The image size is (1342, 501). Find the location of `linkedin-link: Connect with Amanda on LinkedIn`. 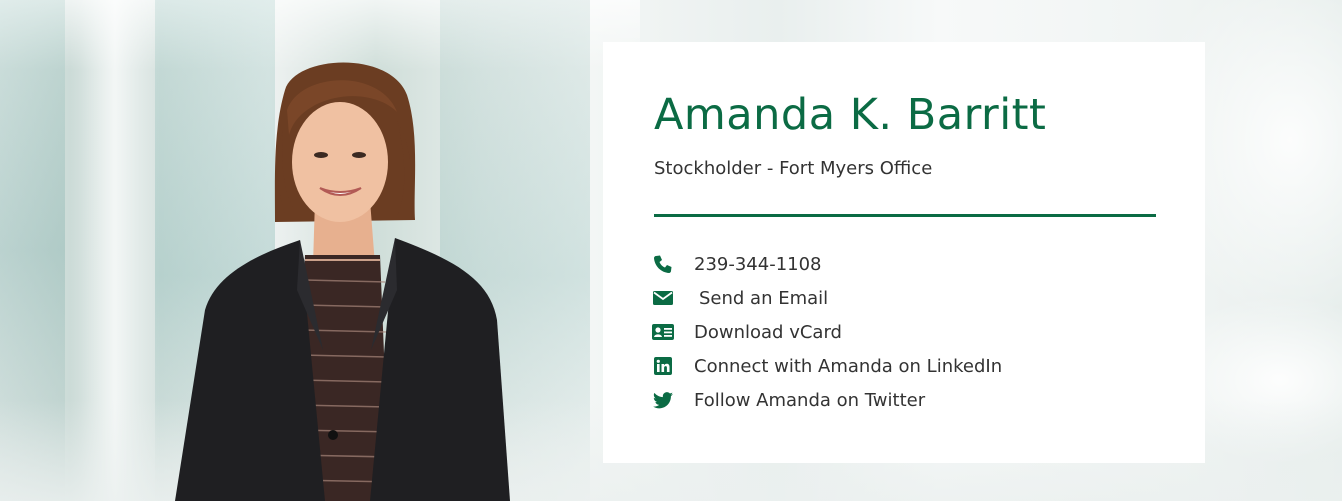

linkedin-link: Connect with Amanda on LinkedIn is located at coordinates (827, 366).